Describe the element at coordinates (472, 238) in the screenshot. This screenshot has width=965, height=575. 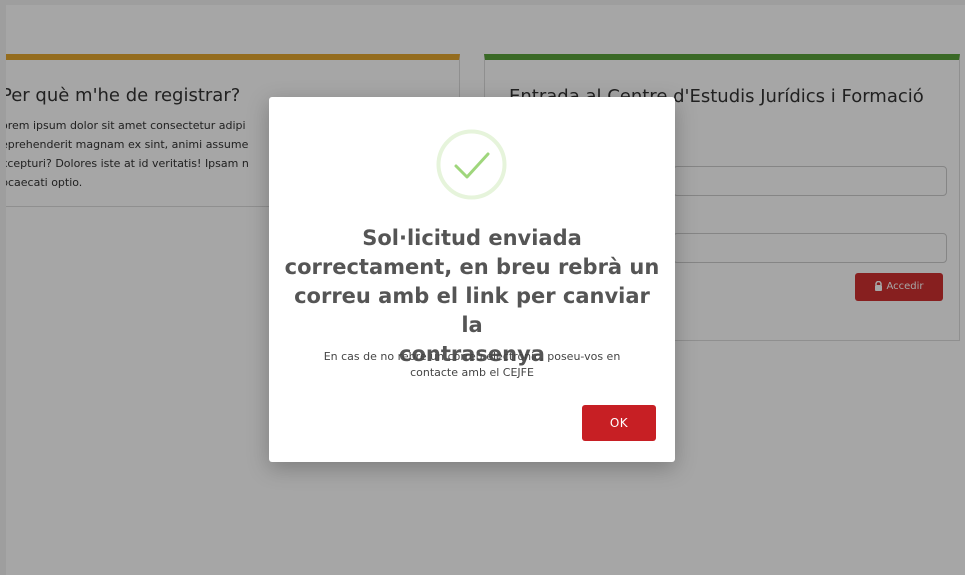
I see `success-dialog-title-line: Sol·licitud enviada` at that location.